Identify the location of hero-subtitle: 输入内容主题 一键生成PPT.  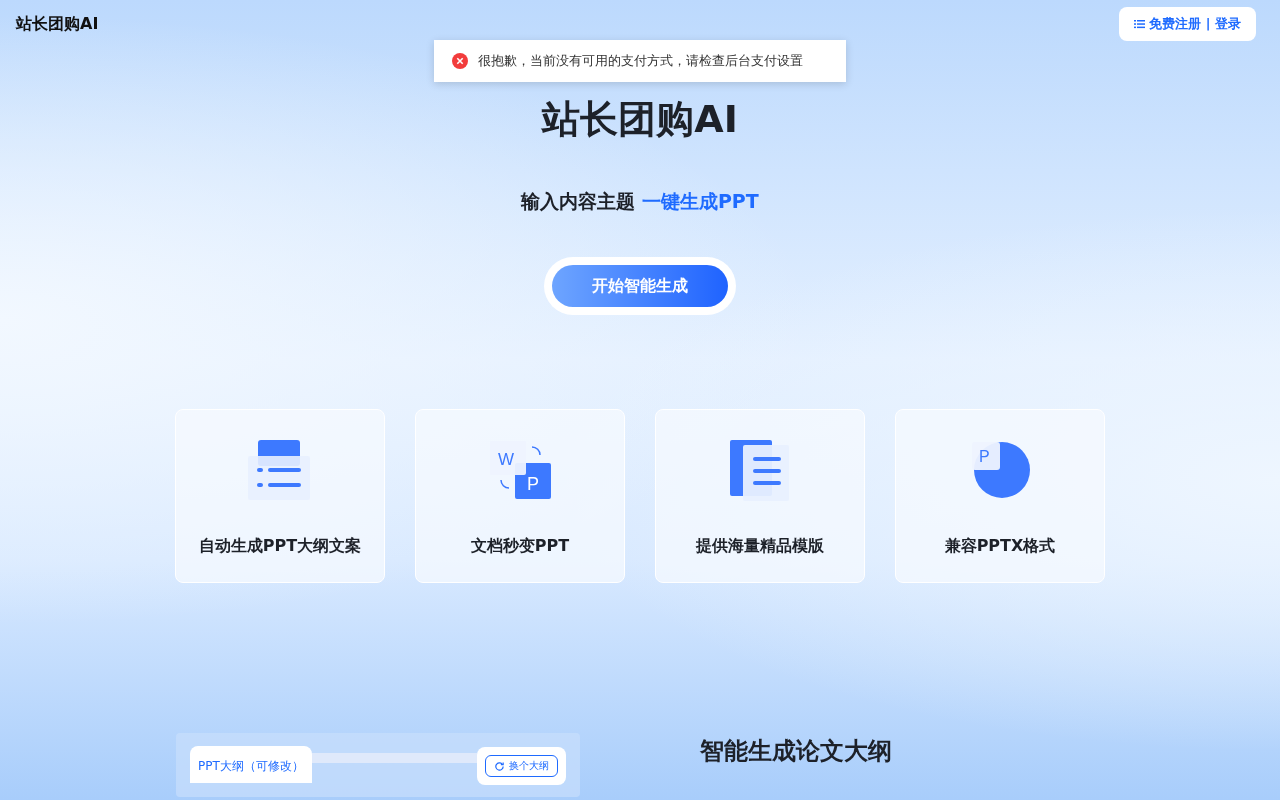
(640, 201).